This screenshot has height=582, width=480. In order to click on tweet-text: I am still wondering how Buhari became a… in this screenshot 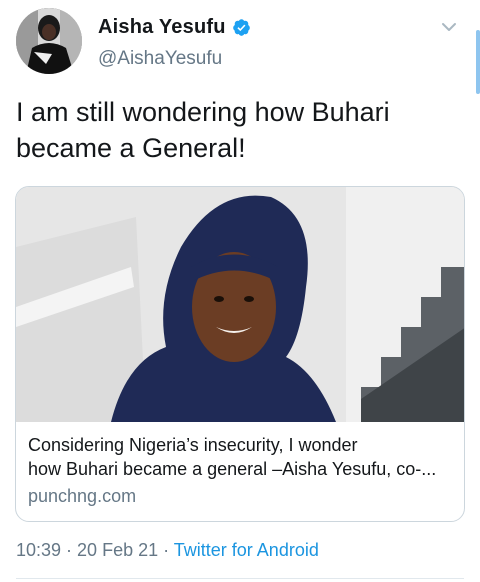, I will do `click(241, 130)`.